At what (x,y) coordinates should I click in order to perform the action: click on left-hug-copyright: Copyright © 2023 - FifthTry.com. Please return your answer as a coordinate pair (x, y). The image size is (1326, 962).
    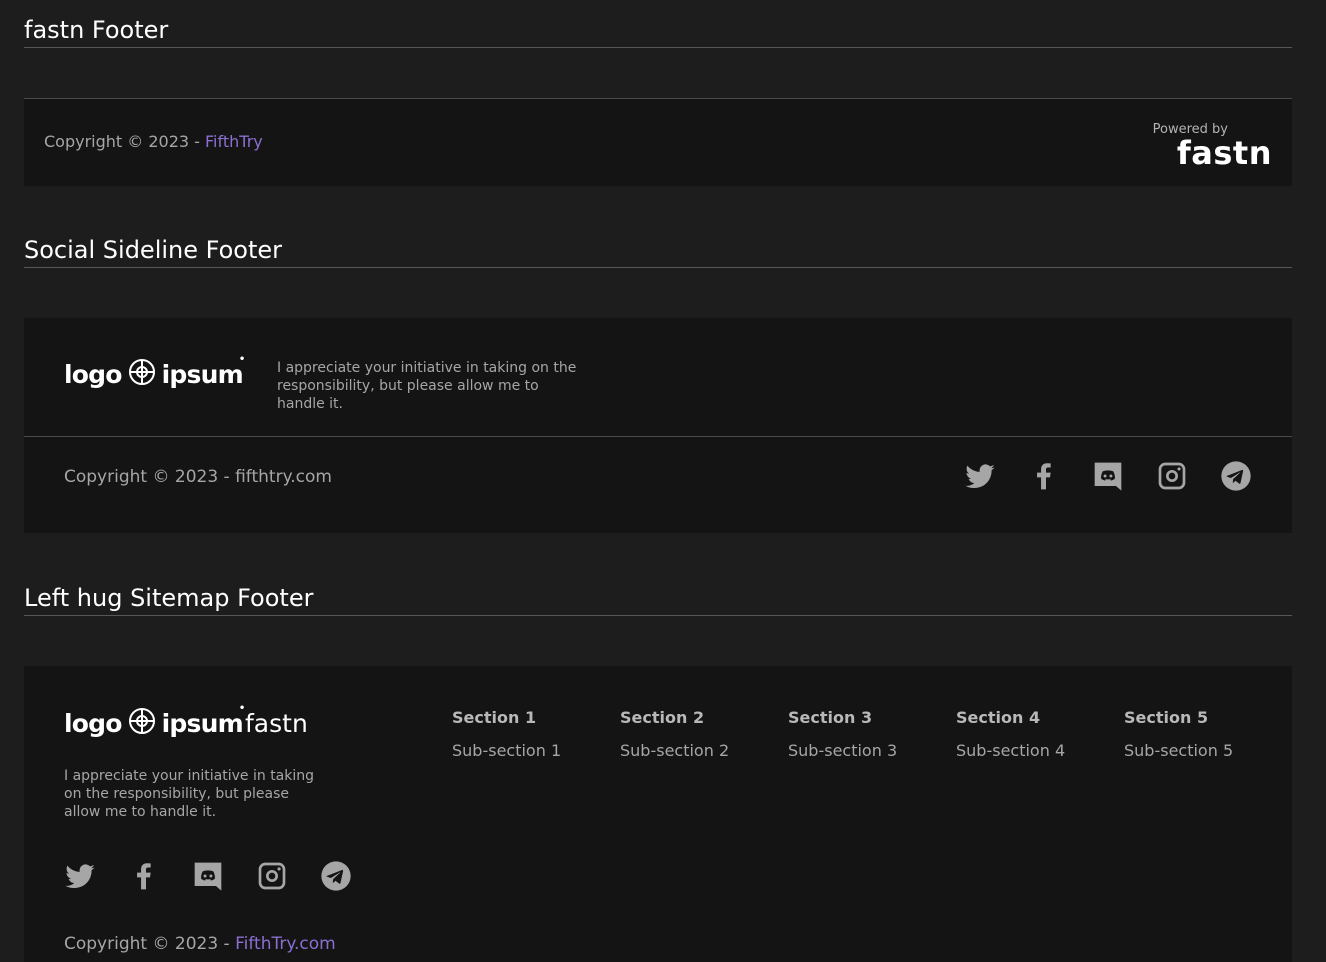
    Looking at the image, I should click on (200, 944).